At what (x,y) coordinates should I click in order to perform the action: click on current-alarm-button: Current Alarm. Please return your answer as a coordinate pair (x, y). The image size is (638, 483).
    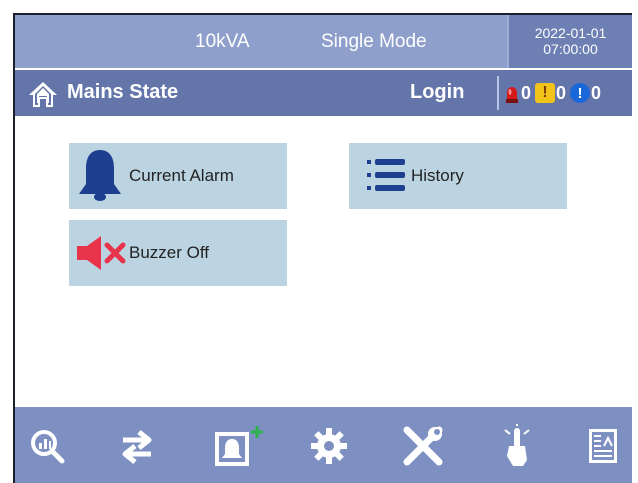
    Looking at the image, I should click on (178, 176).